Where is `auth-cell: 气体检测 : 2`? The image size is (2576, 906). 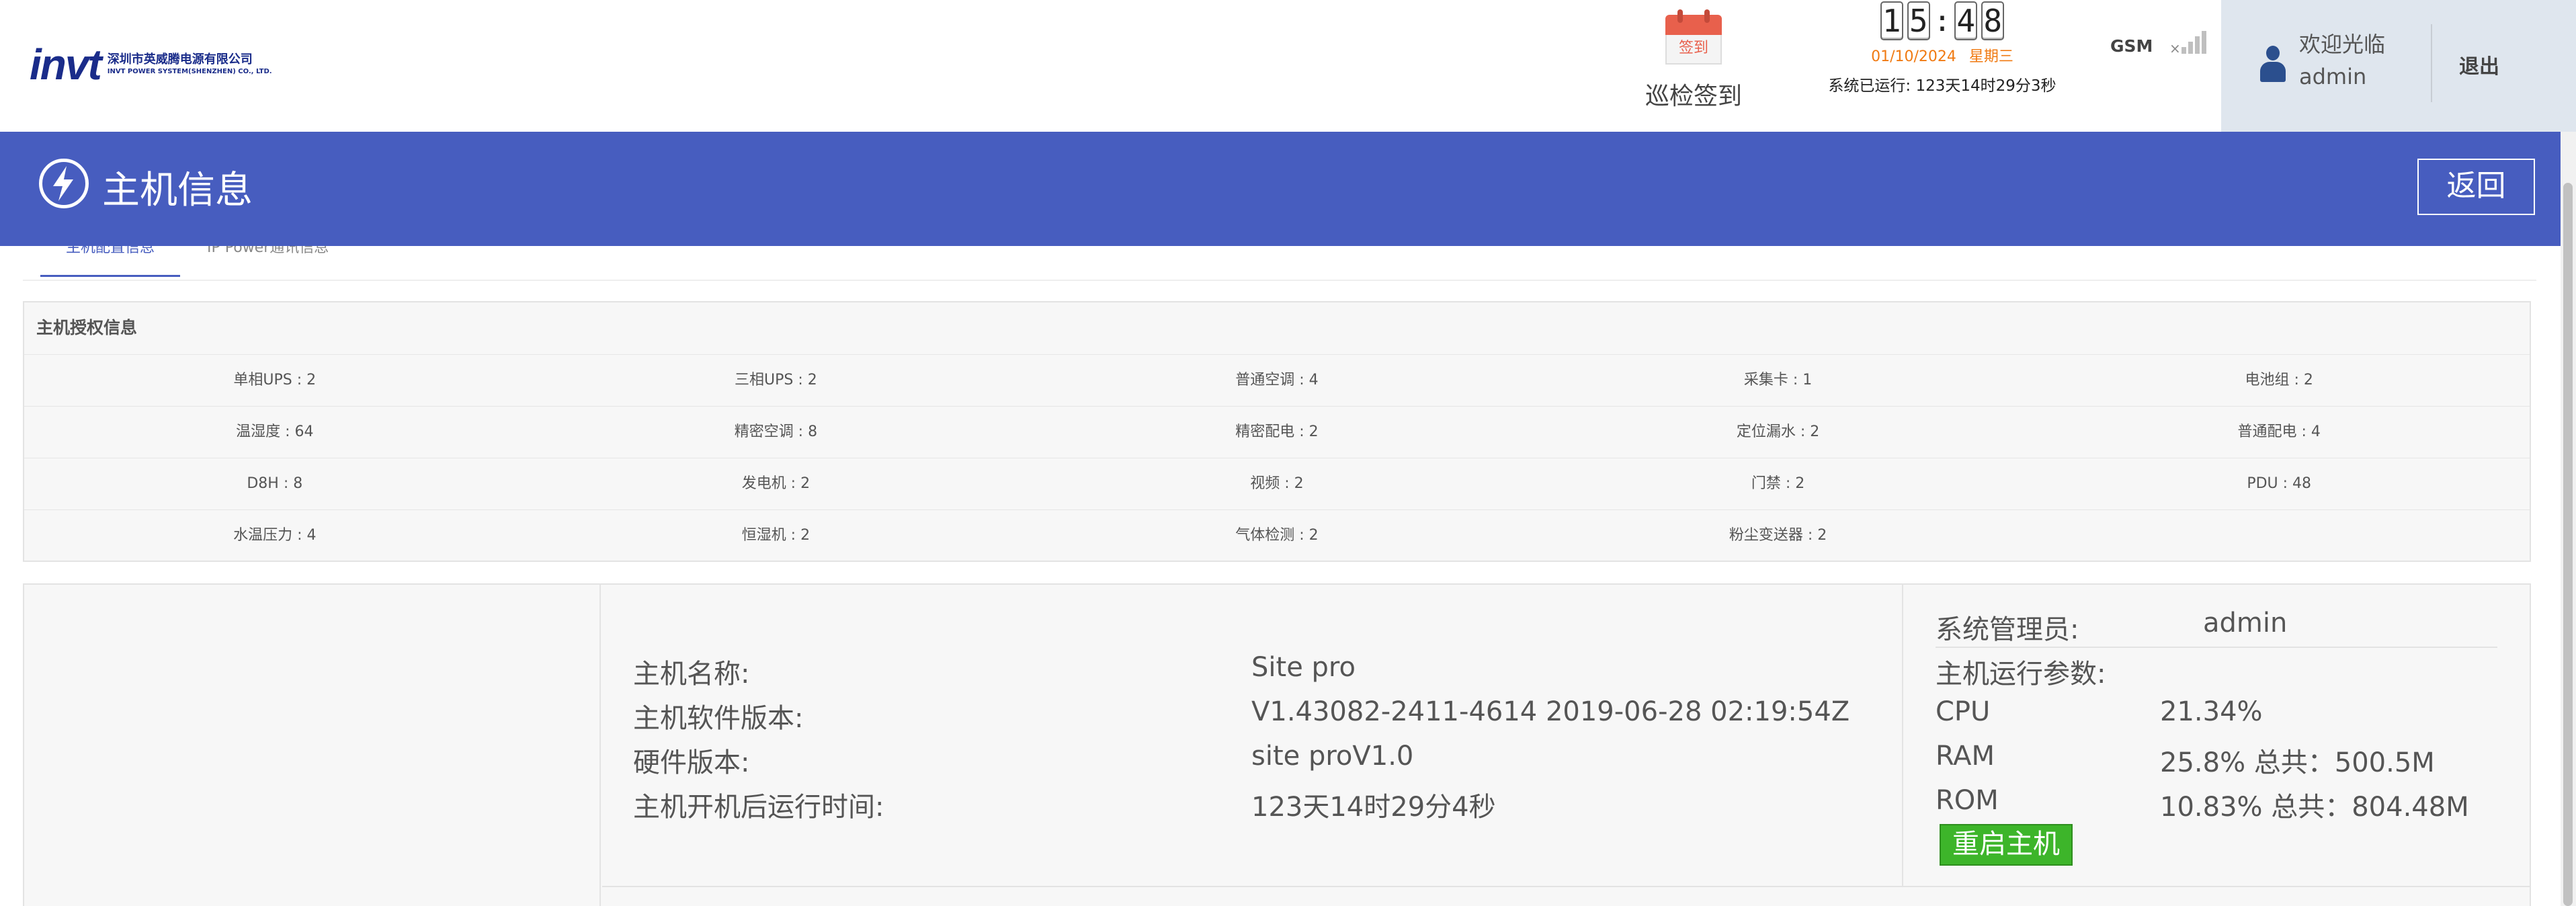 auth-cell: 气体检测 : 2 is located at coordinates (1277, 535).